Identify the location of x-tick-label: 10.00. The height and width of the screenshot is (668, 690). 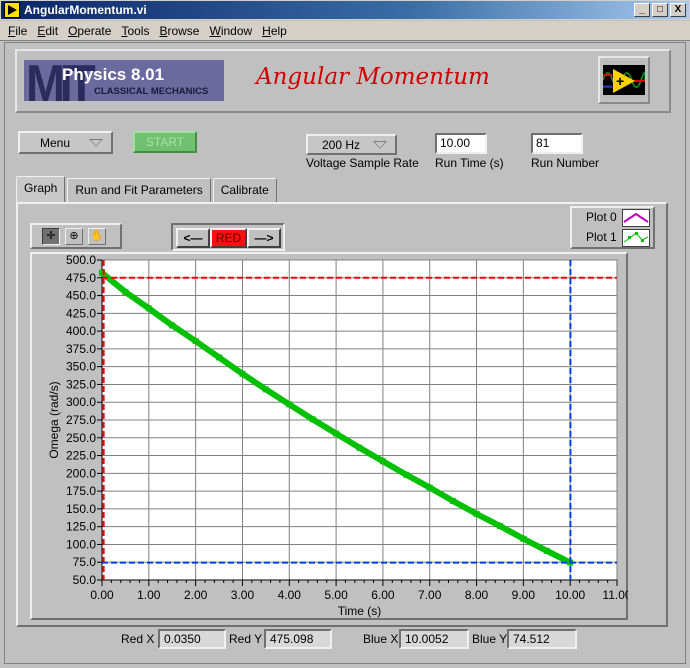
(570, 595).